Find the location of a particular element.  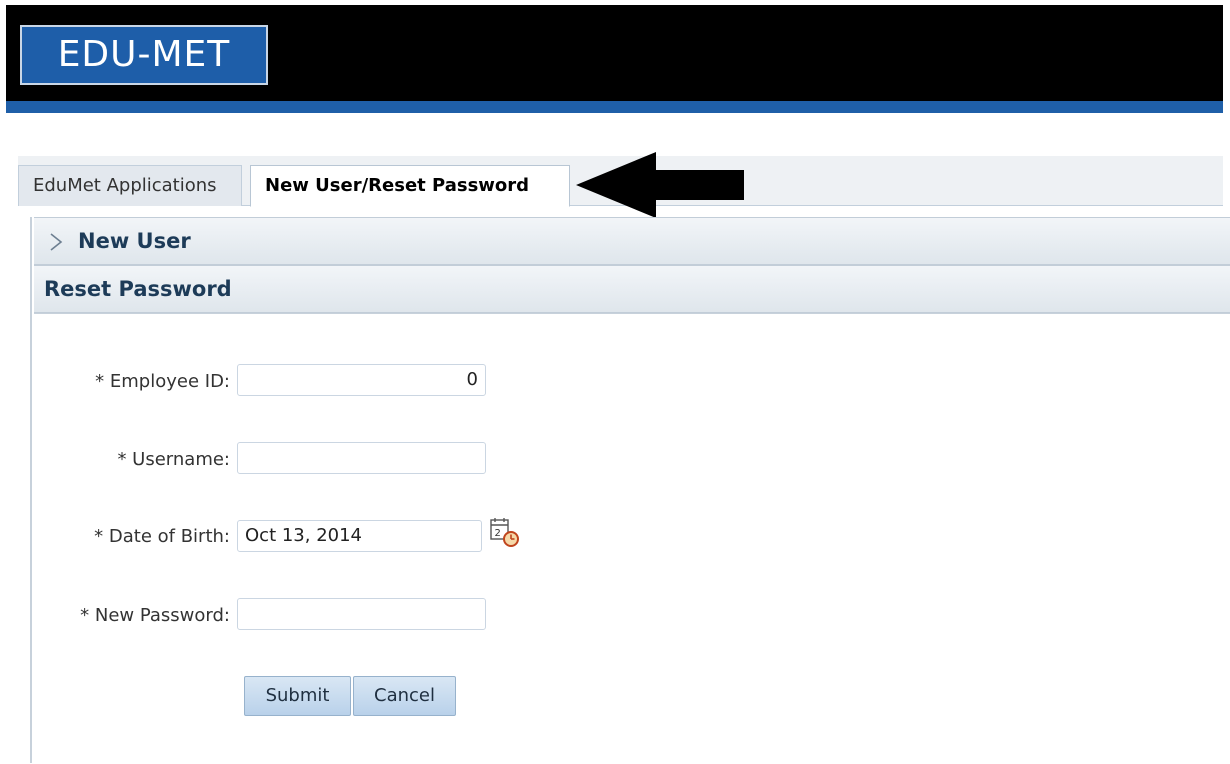

username-label: * Username: is located at coordinates (173, 459).